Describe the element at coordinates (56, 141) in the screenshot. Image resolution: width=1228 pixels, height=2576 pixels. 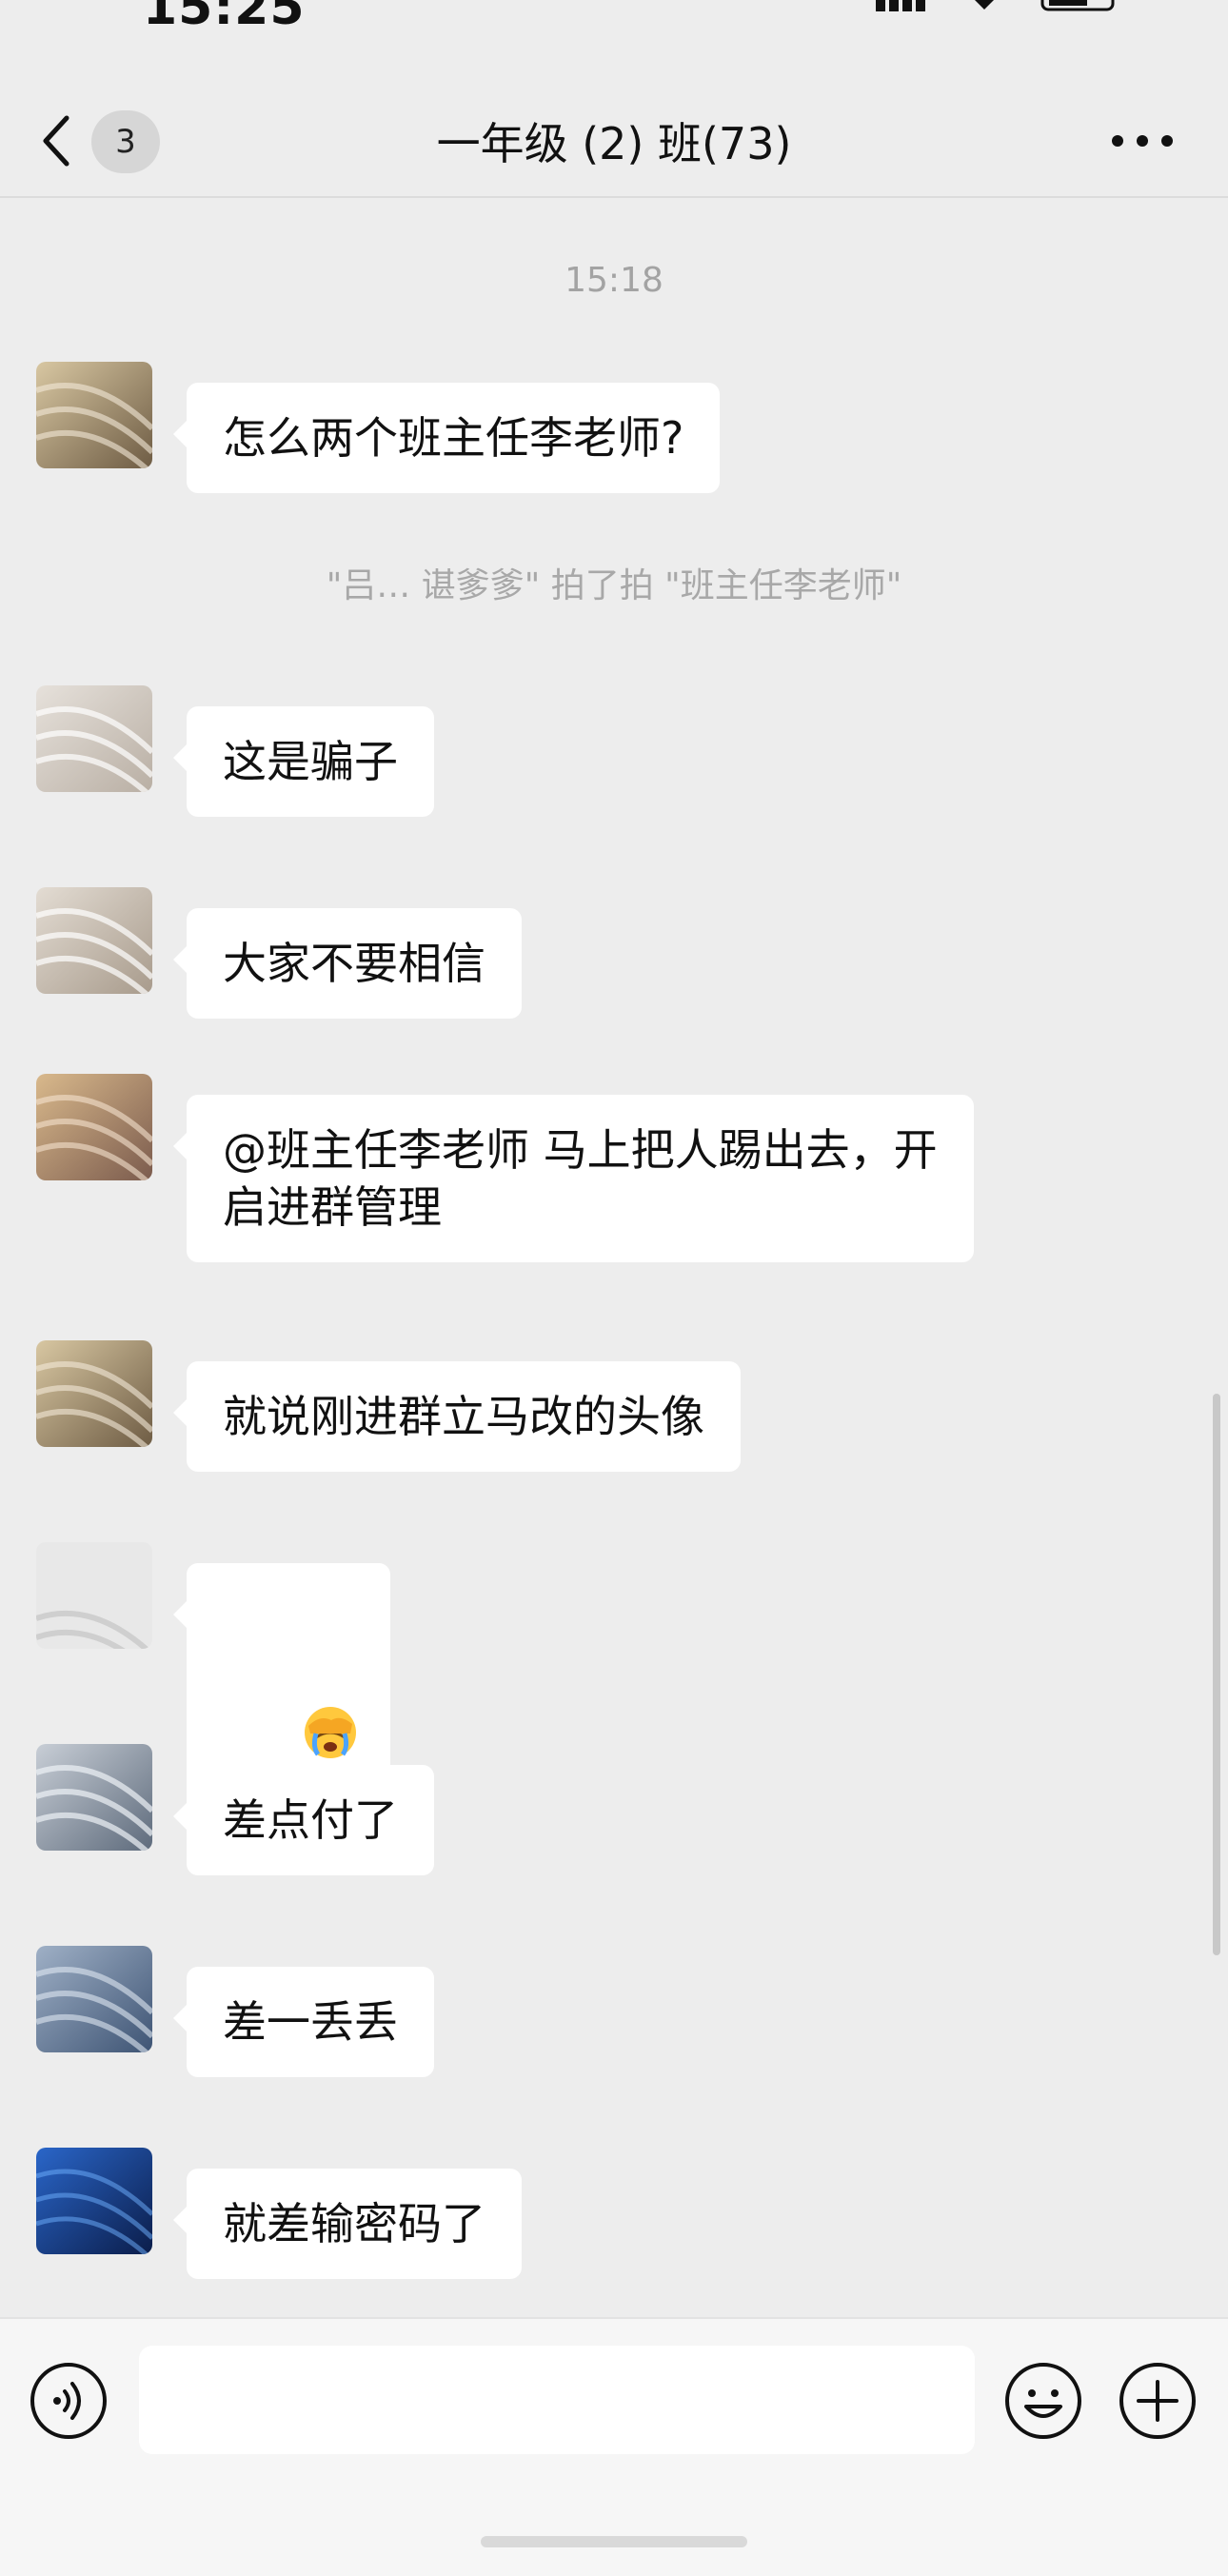
I see `chevron-left-icon` at that location.